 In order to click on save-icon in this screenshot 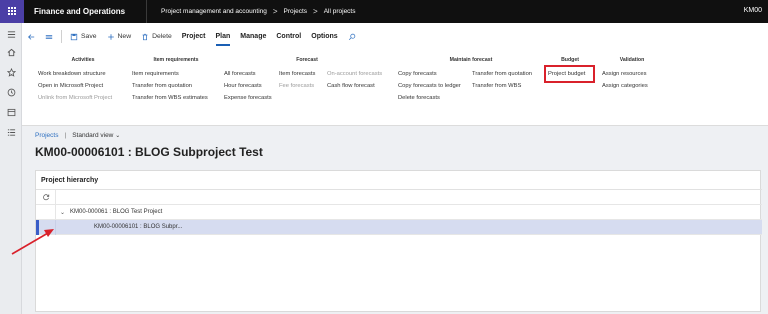, I will do `click(74, 36)`.